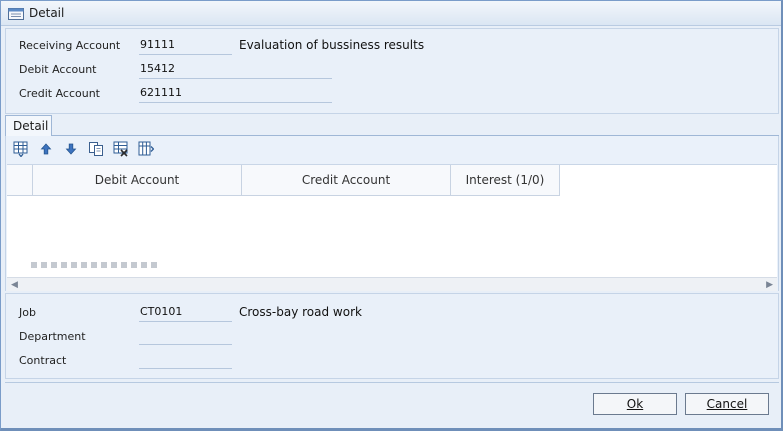 This screenshot has height=431, width=783. What do you see at coordinates (14, 285) in the screenshot?
I see `scroll-left-icon: ◀` at bounding box center [14, 285].